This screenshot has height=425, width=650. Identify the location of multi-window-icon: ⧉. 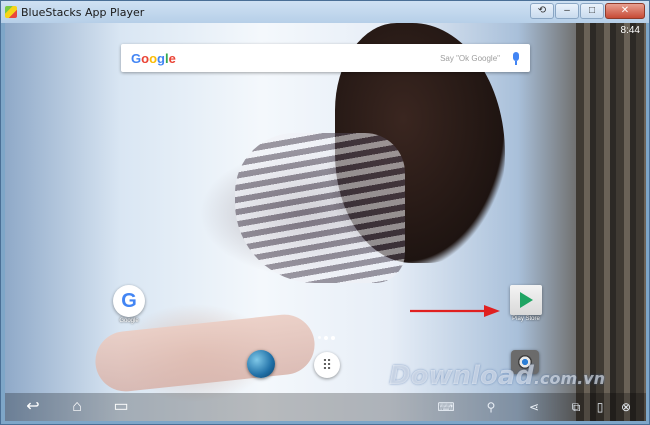
(576, 407).